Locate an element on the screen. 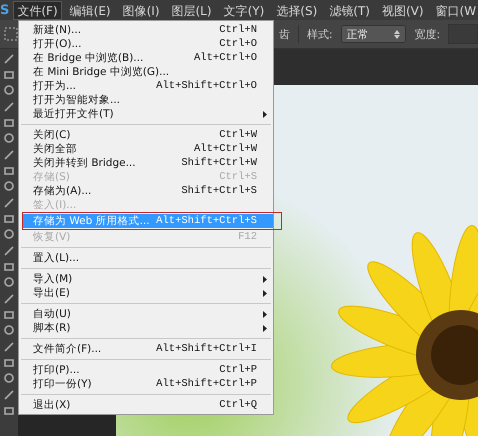  menu-title: 窗口(W is located at coordinates (455, 10).